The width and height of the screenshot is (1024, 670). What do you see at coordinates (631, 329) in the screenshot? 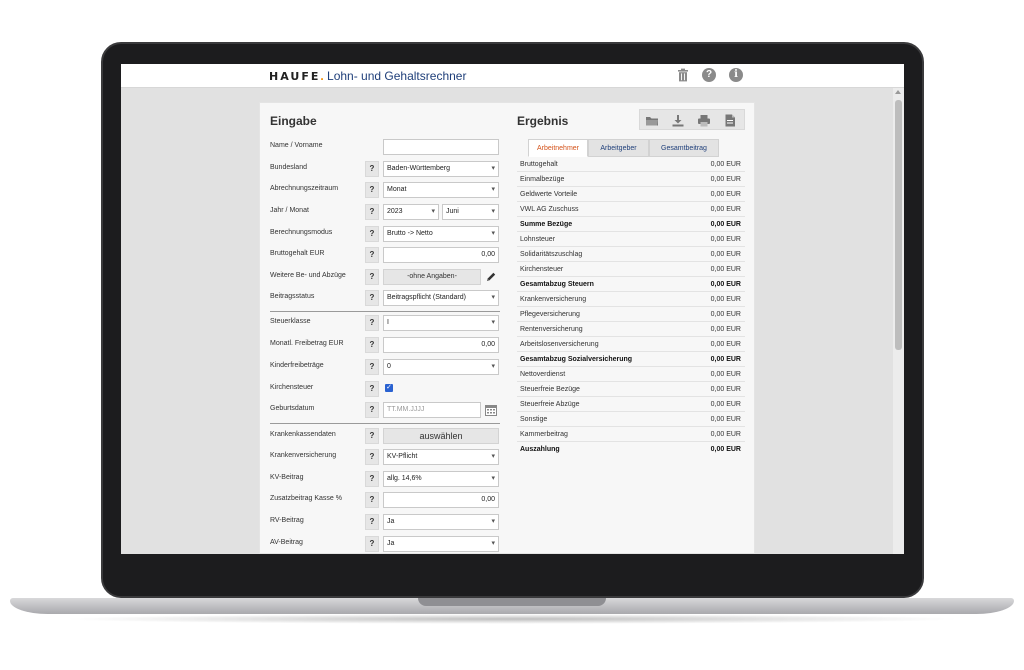
I see `result-row: Rentenversicherung 0,00 EUR` at bounding box center [631, 329].